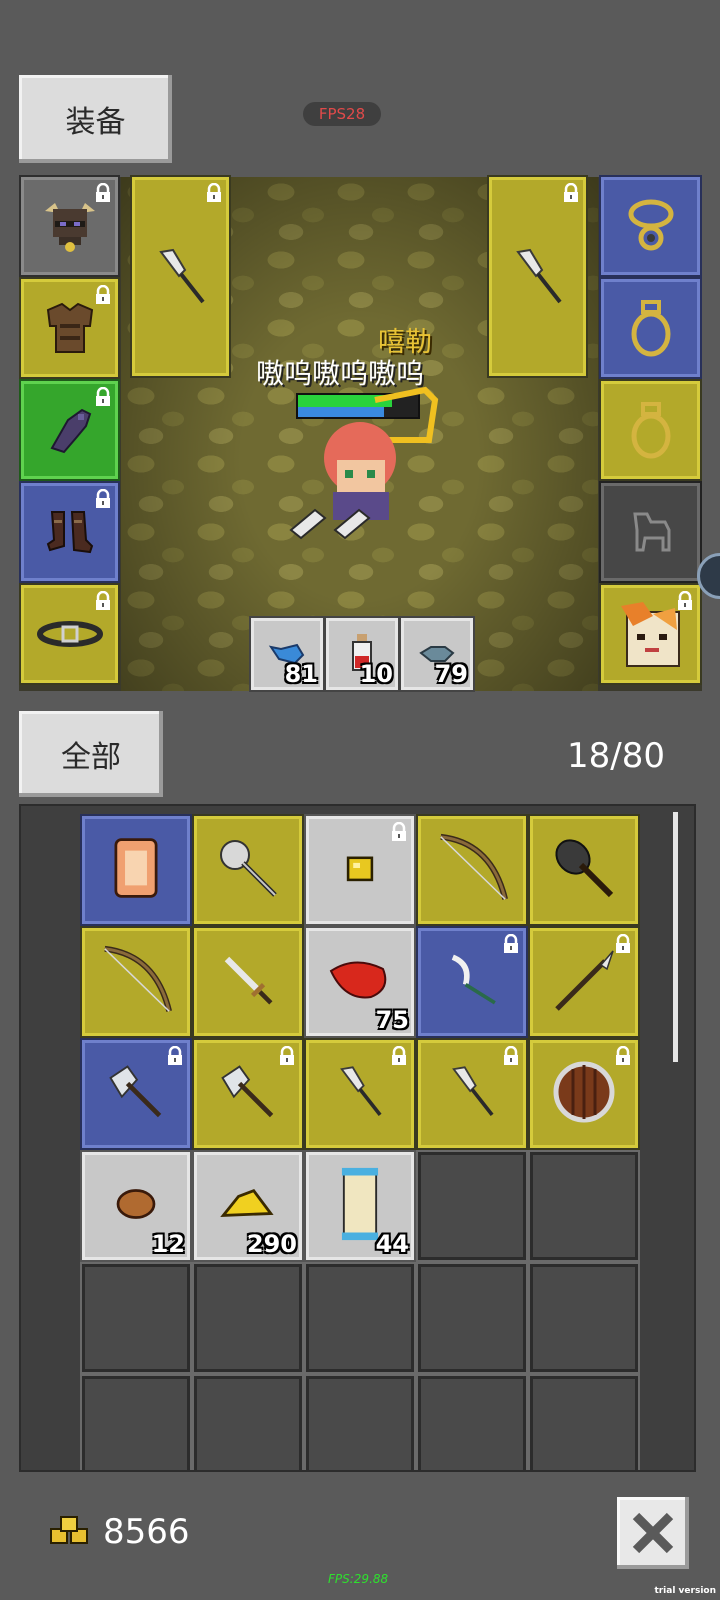  Describe the element at coordinates (360, 1206) in the screenshot. I see `inventory-slot: 44` at that location.